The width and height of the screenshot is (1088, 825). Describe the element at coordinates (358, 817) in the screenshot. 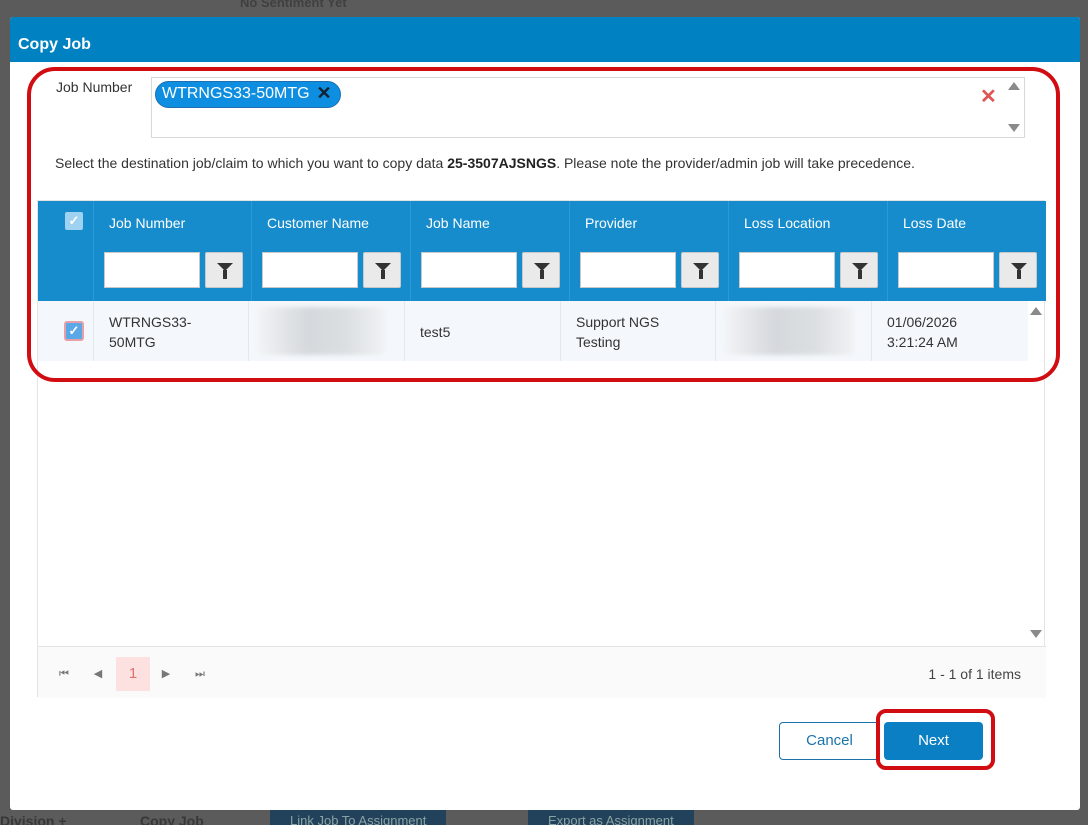

I see `background-link-job-button: Link Job To Assignment` at that location.